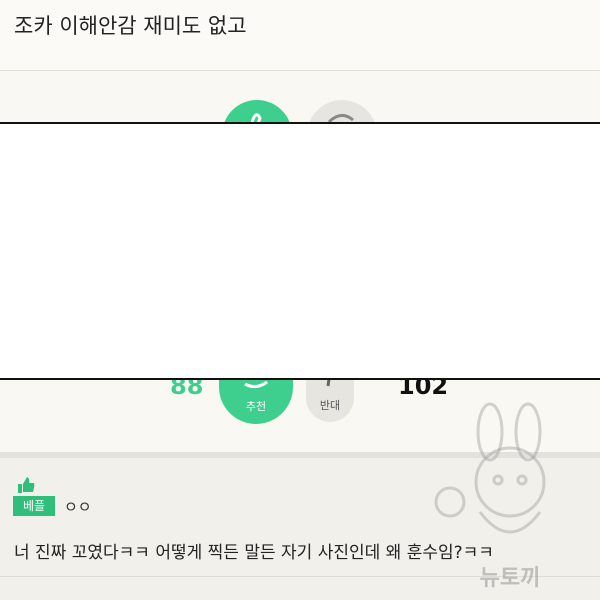 This screenshot has height=600, width=600. What do you see at coordinates (34, 506) in the screenshot?
I see `best-comment-badge: 베플` at bounding box center [34, 506].